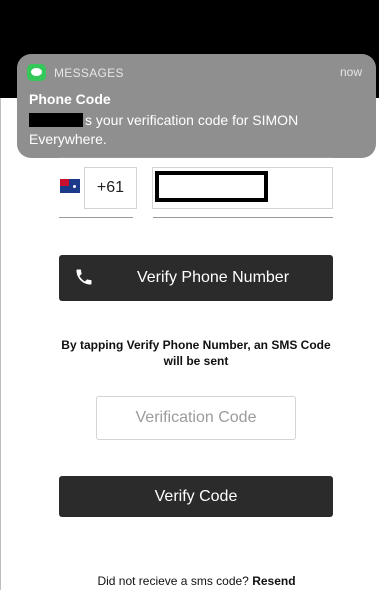 This screenshot has height=590, width=379. I want to click on country-code-field: +61, so click(110, 188).